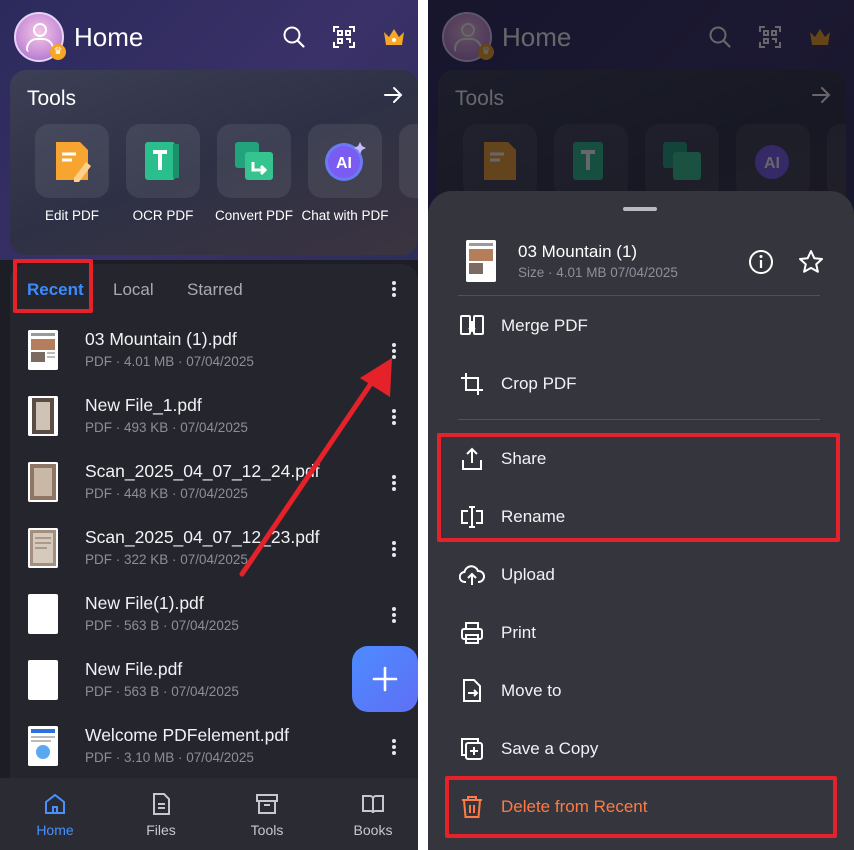 The width and height of the screenshot is (854, 850). What do you see at coordinates (641, 384) in the screenshot?
I see `menu-crop-pdf: Crop PDF` at bounding box center [641, 384].